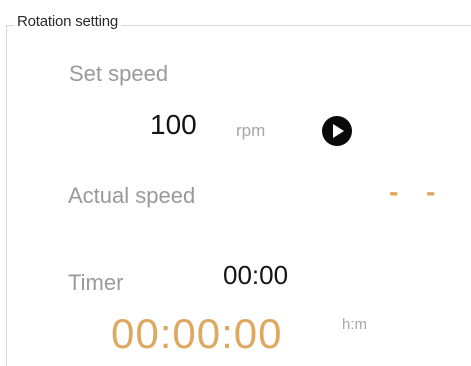 The image size is (471, 366). I want to click on play-icon, so click(337, 131).